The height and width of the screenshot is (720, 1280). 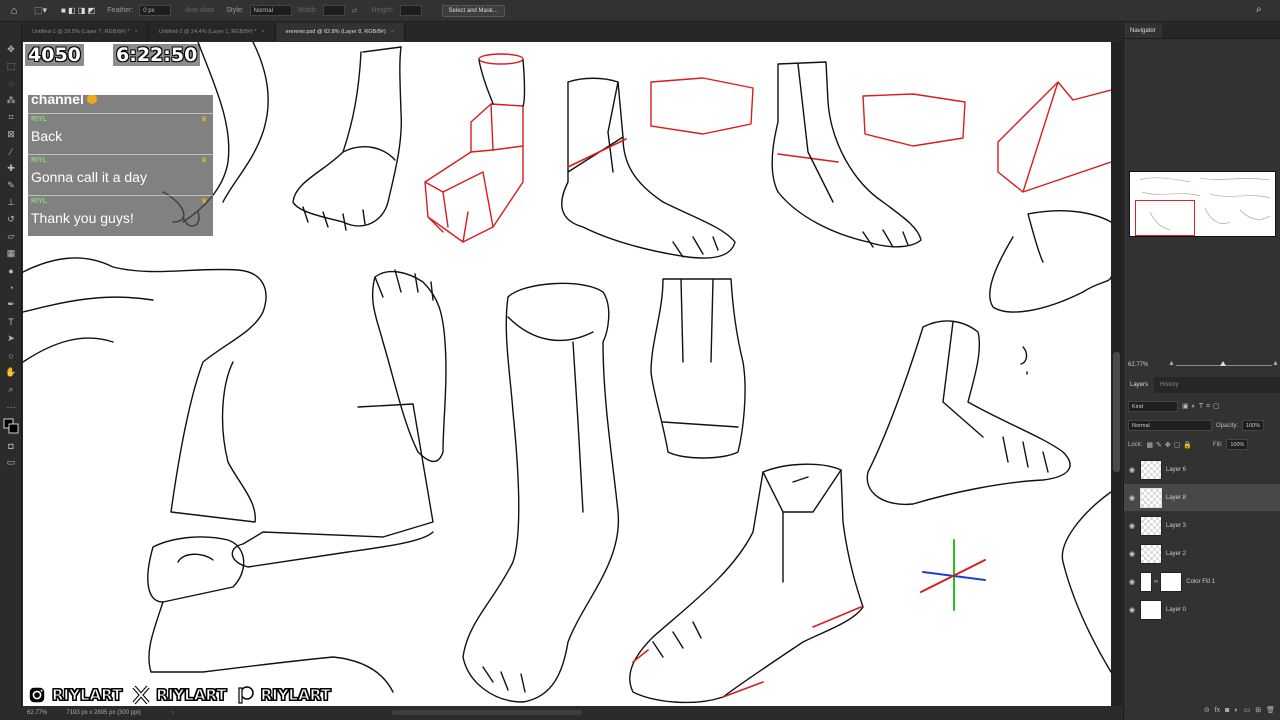 I want to click on group-icon: ▭, so click(x=1247, y=710).